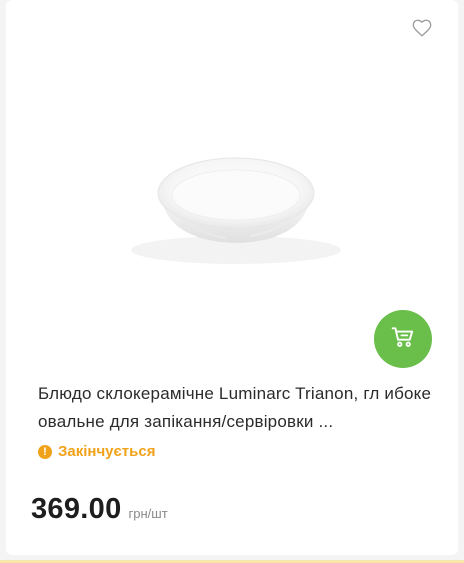 The image size is (464, 563). I want to click on cart-icon, so click(403, 339).